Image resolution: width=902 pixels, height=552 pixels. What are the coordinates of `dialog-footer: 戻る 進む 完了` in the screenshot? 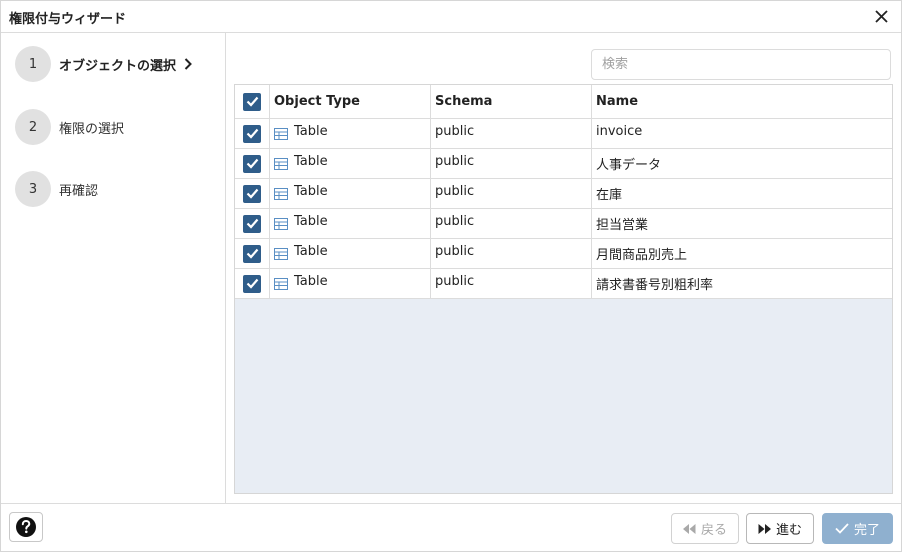 It's located at (451, 527).